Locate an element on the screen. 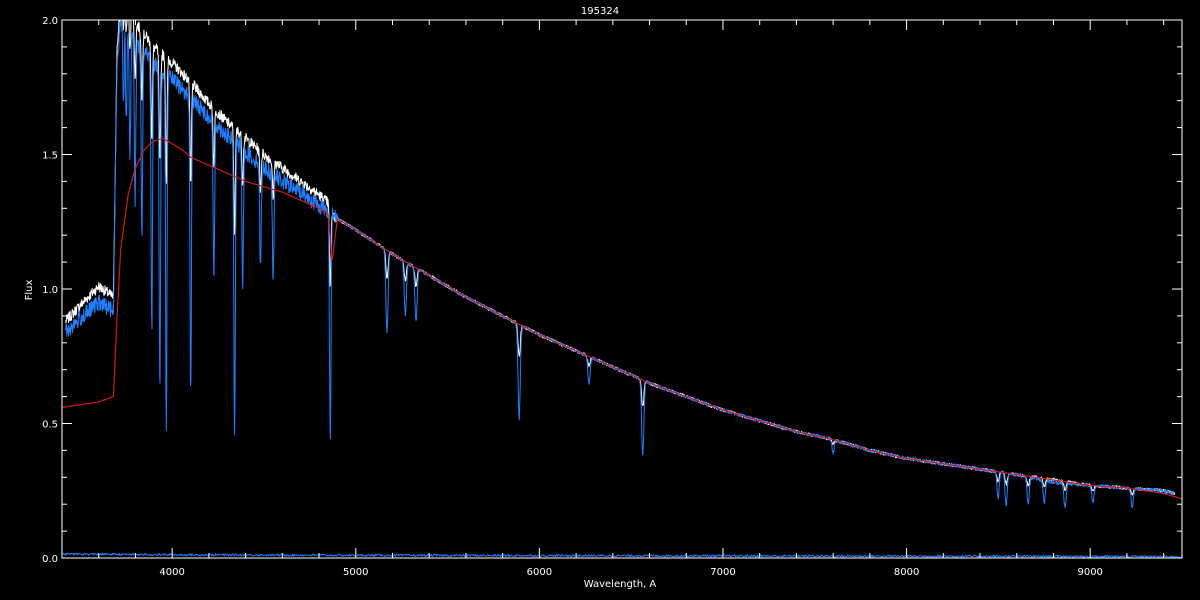 Image resolution: width=1200 pixels, height=600 pixels. y-tick-label: 0.0 is located at coordinates (50, 559).